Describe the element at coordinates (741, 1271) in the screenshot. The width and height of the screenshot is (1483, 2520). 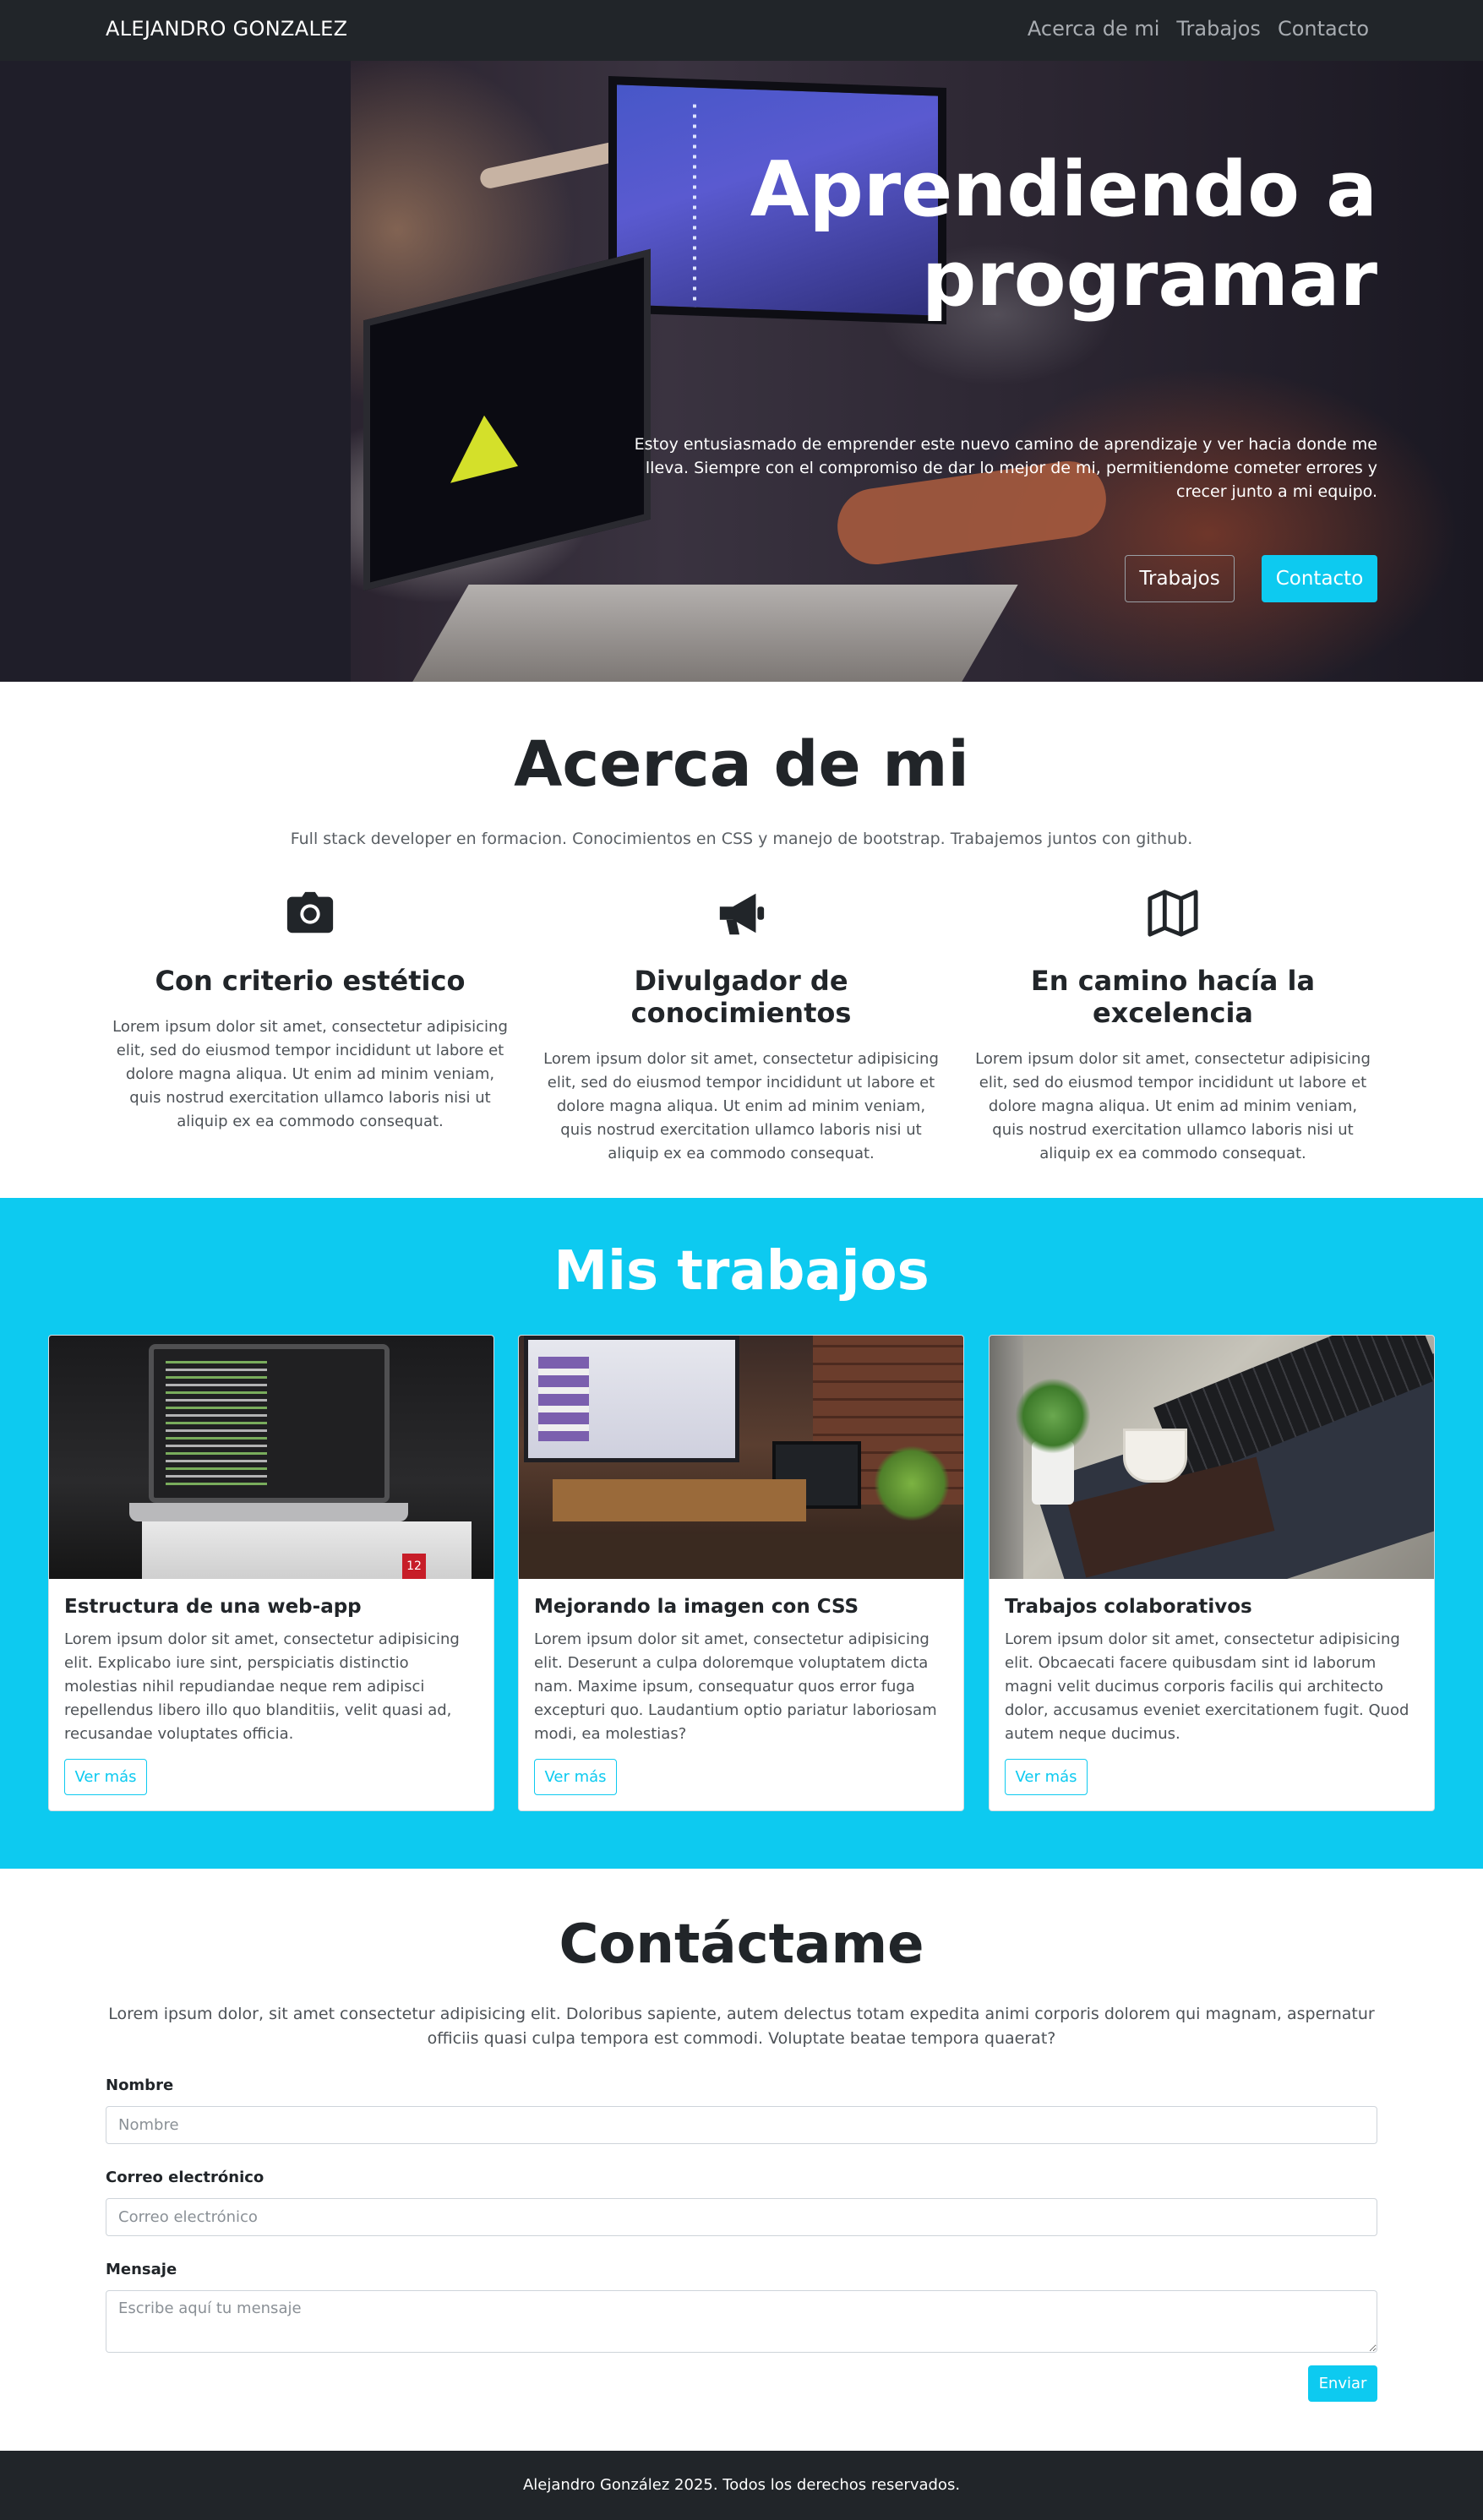
I see `works-title: Mis trabajos` at that location.